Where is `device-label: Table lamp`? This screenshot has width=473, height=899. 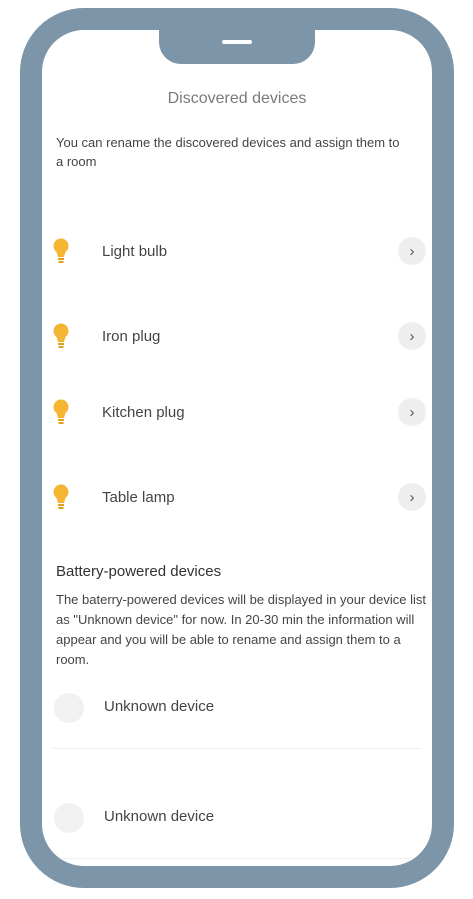 device-label: Table lamp is located at coordinates (138, 497).